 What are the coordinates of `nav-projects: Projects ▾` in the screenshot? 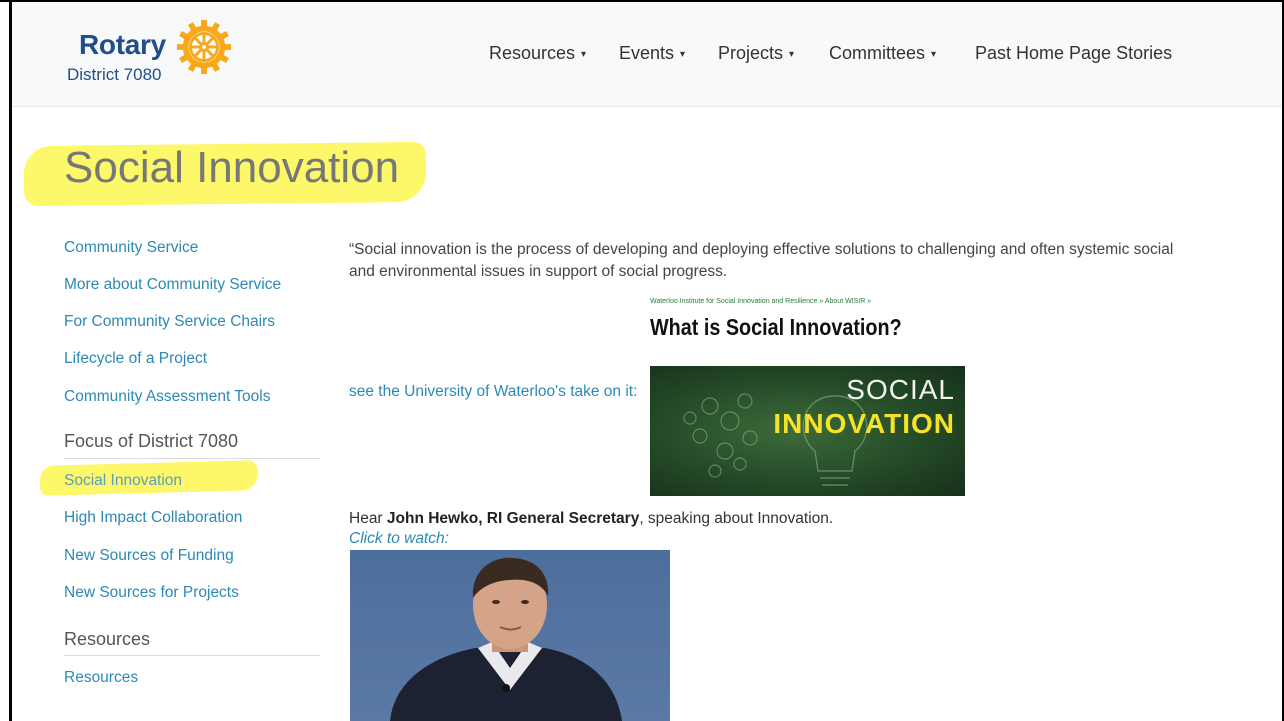 It's located at (756, 53).